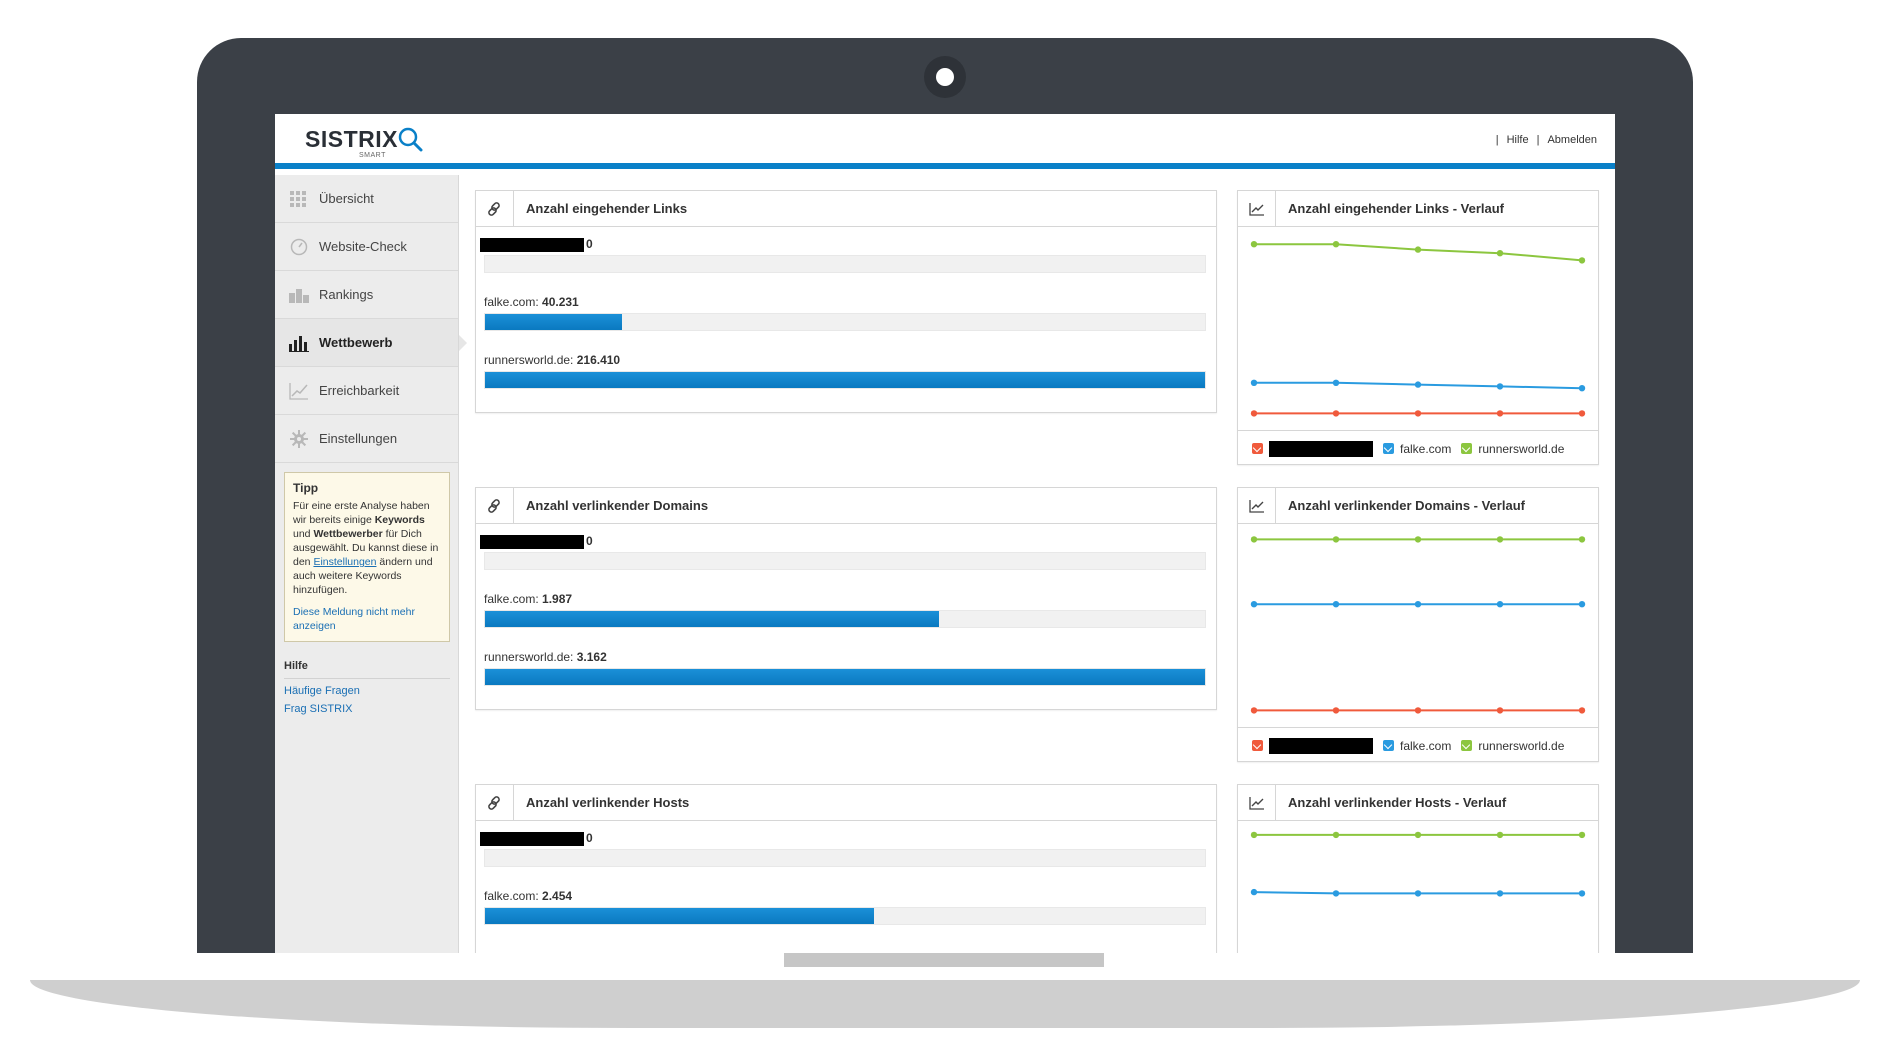 This screenshot has width=1880, height=1060. Describe the element at coordinates (1546, 140) in the screenshot. I see `top-links: | Hilfe | Abmelden` at that location.